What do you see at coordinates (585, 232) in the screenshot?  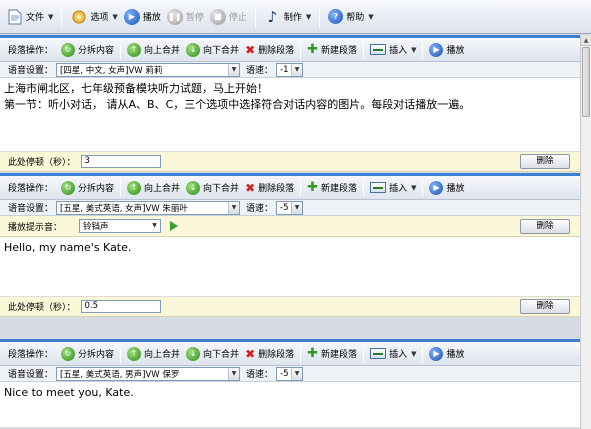 I see `vertical-scrollbar: ▲` at bounding box center [585, 232].